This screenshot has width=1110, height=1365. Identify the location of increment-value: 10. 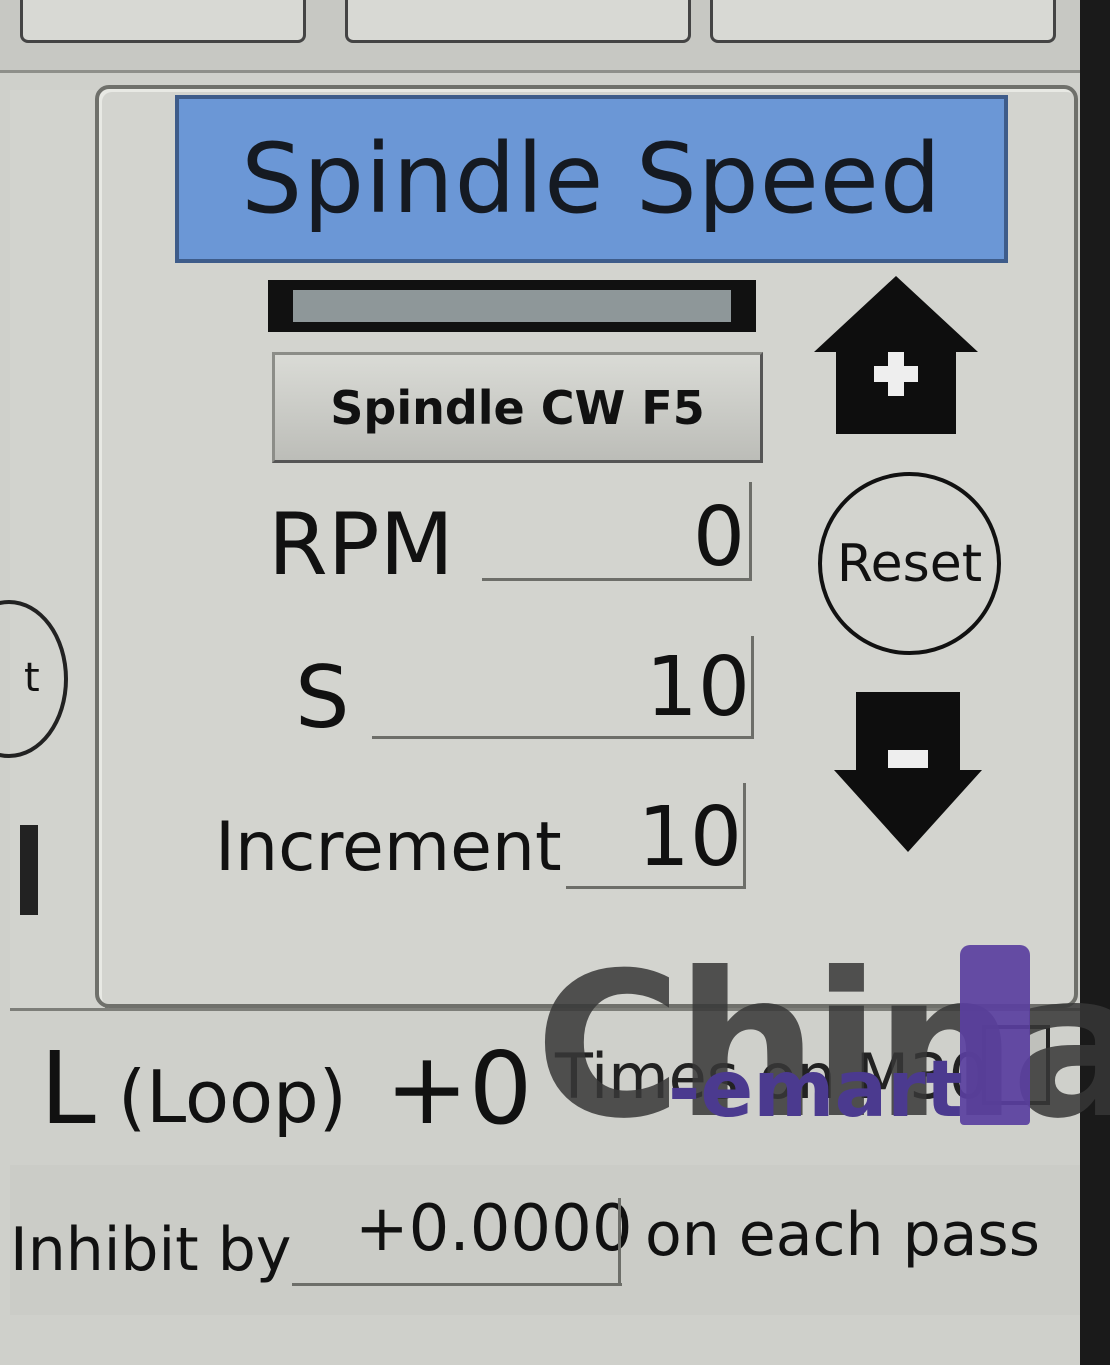
(651, 837).